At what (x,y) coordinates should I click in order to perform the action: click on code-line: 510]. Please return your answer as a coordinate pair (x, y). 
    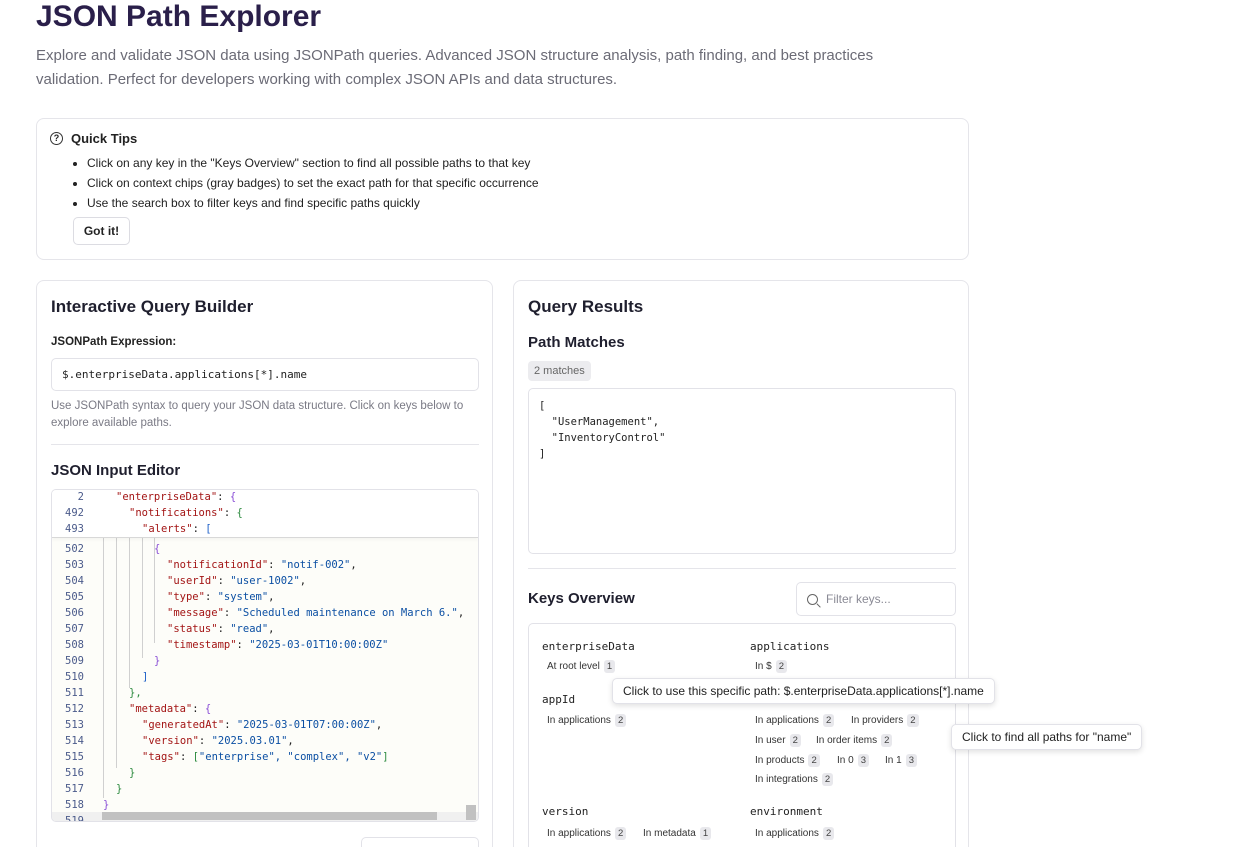
    Looking at the image, I should click on (107, 677).